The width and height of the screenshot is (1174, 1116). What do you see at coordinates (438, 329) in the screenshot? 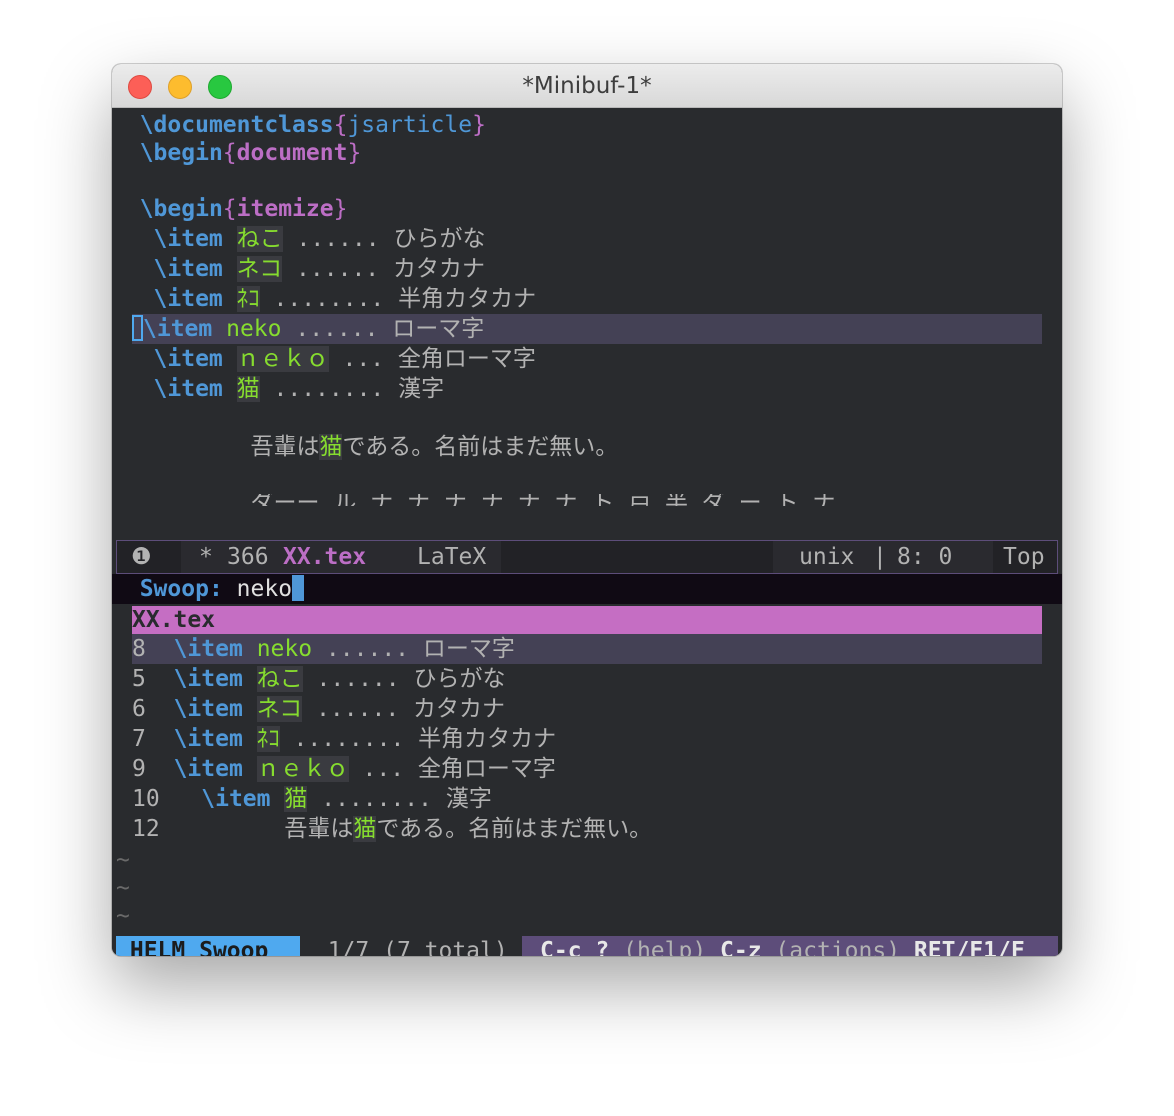
I see `item-description: ローマ字` at bounding box center [438, 329].